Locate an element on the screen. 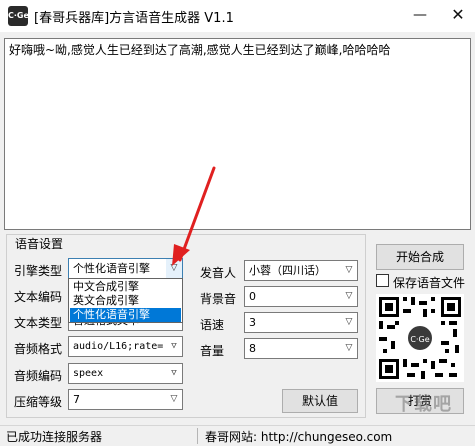  window-title: [春哥兵器库]方言语音生成器 V1.1 is located at coordinates (134, 18).